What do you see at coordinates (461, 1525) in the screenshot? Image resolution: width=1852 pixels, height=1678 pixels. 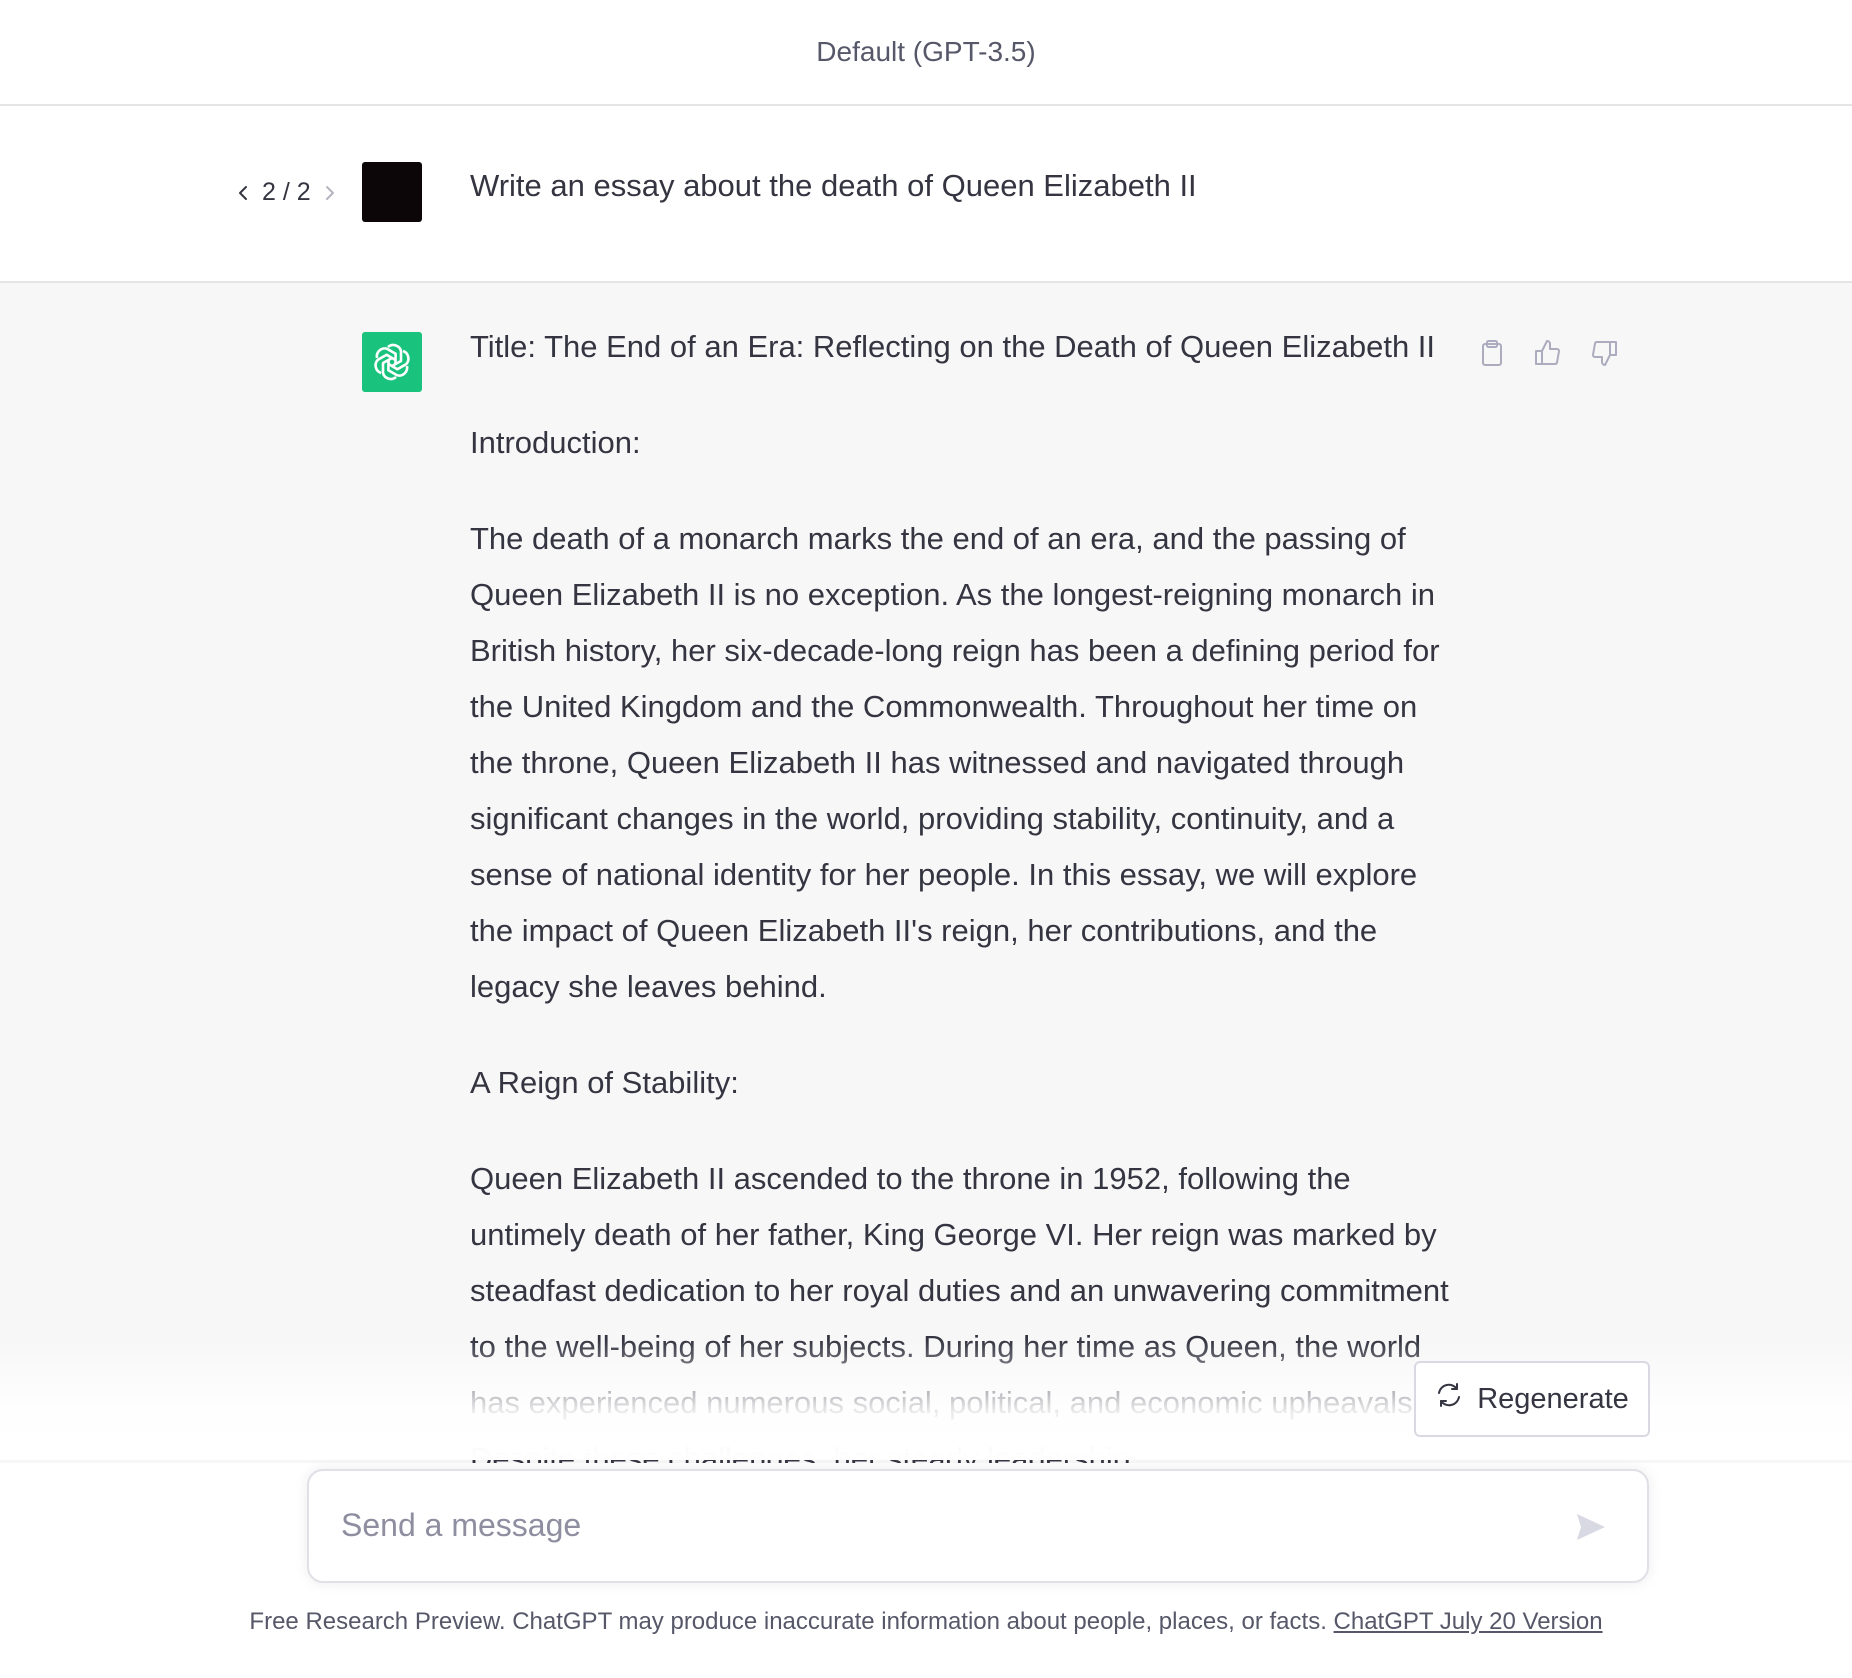 I see `message-input-placeholder: Send a message` at bounding box center [461, 1525].